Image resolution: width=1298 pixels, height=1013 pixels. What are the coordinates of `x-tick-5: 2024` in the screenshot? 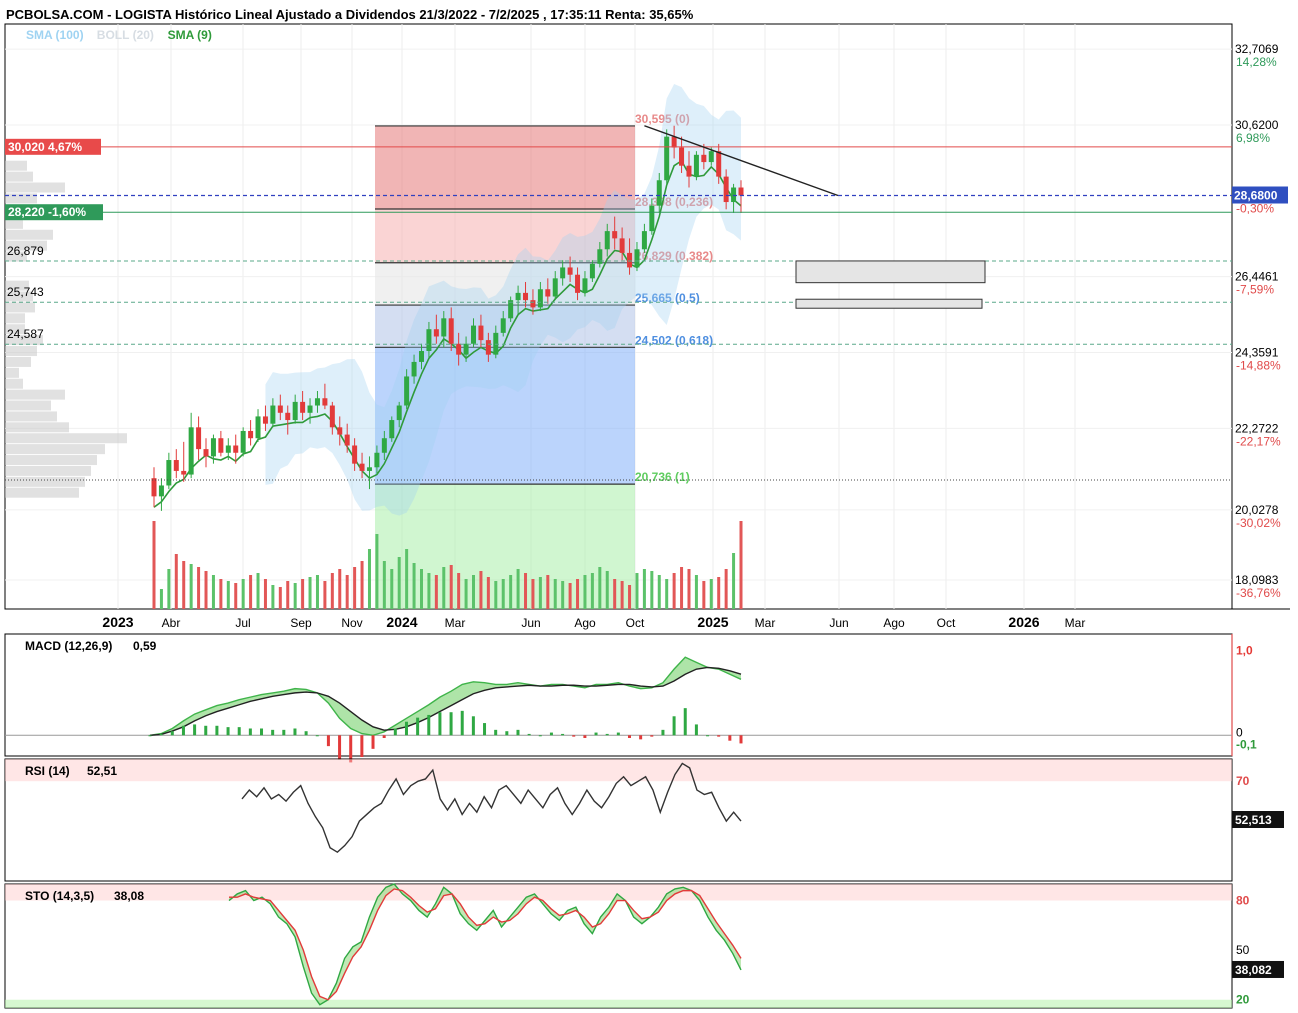 It's located at (401, 622).